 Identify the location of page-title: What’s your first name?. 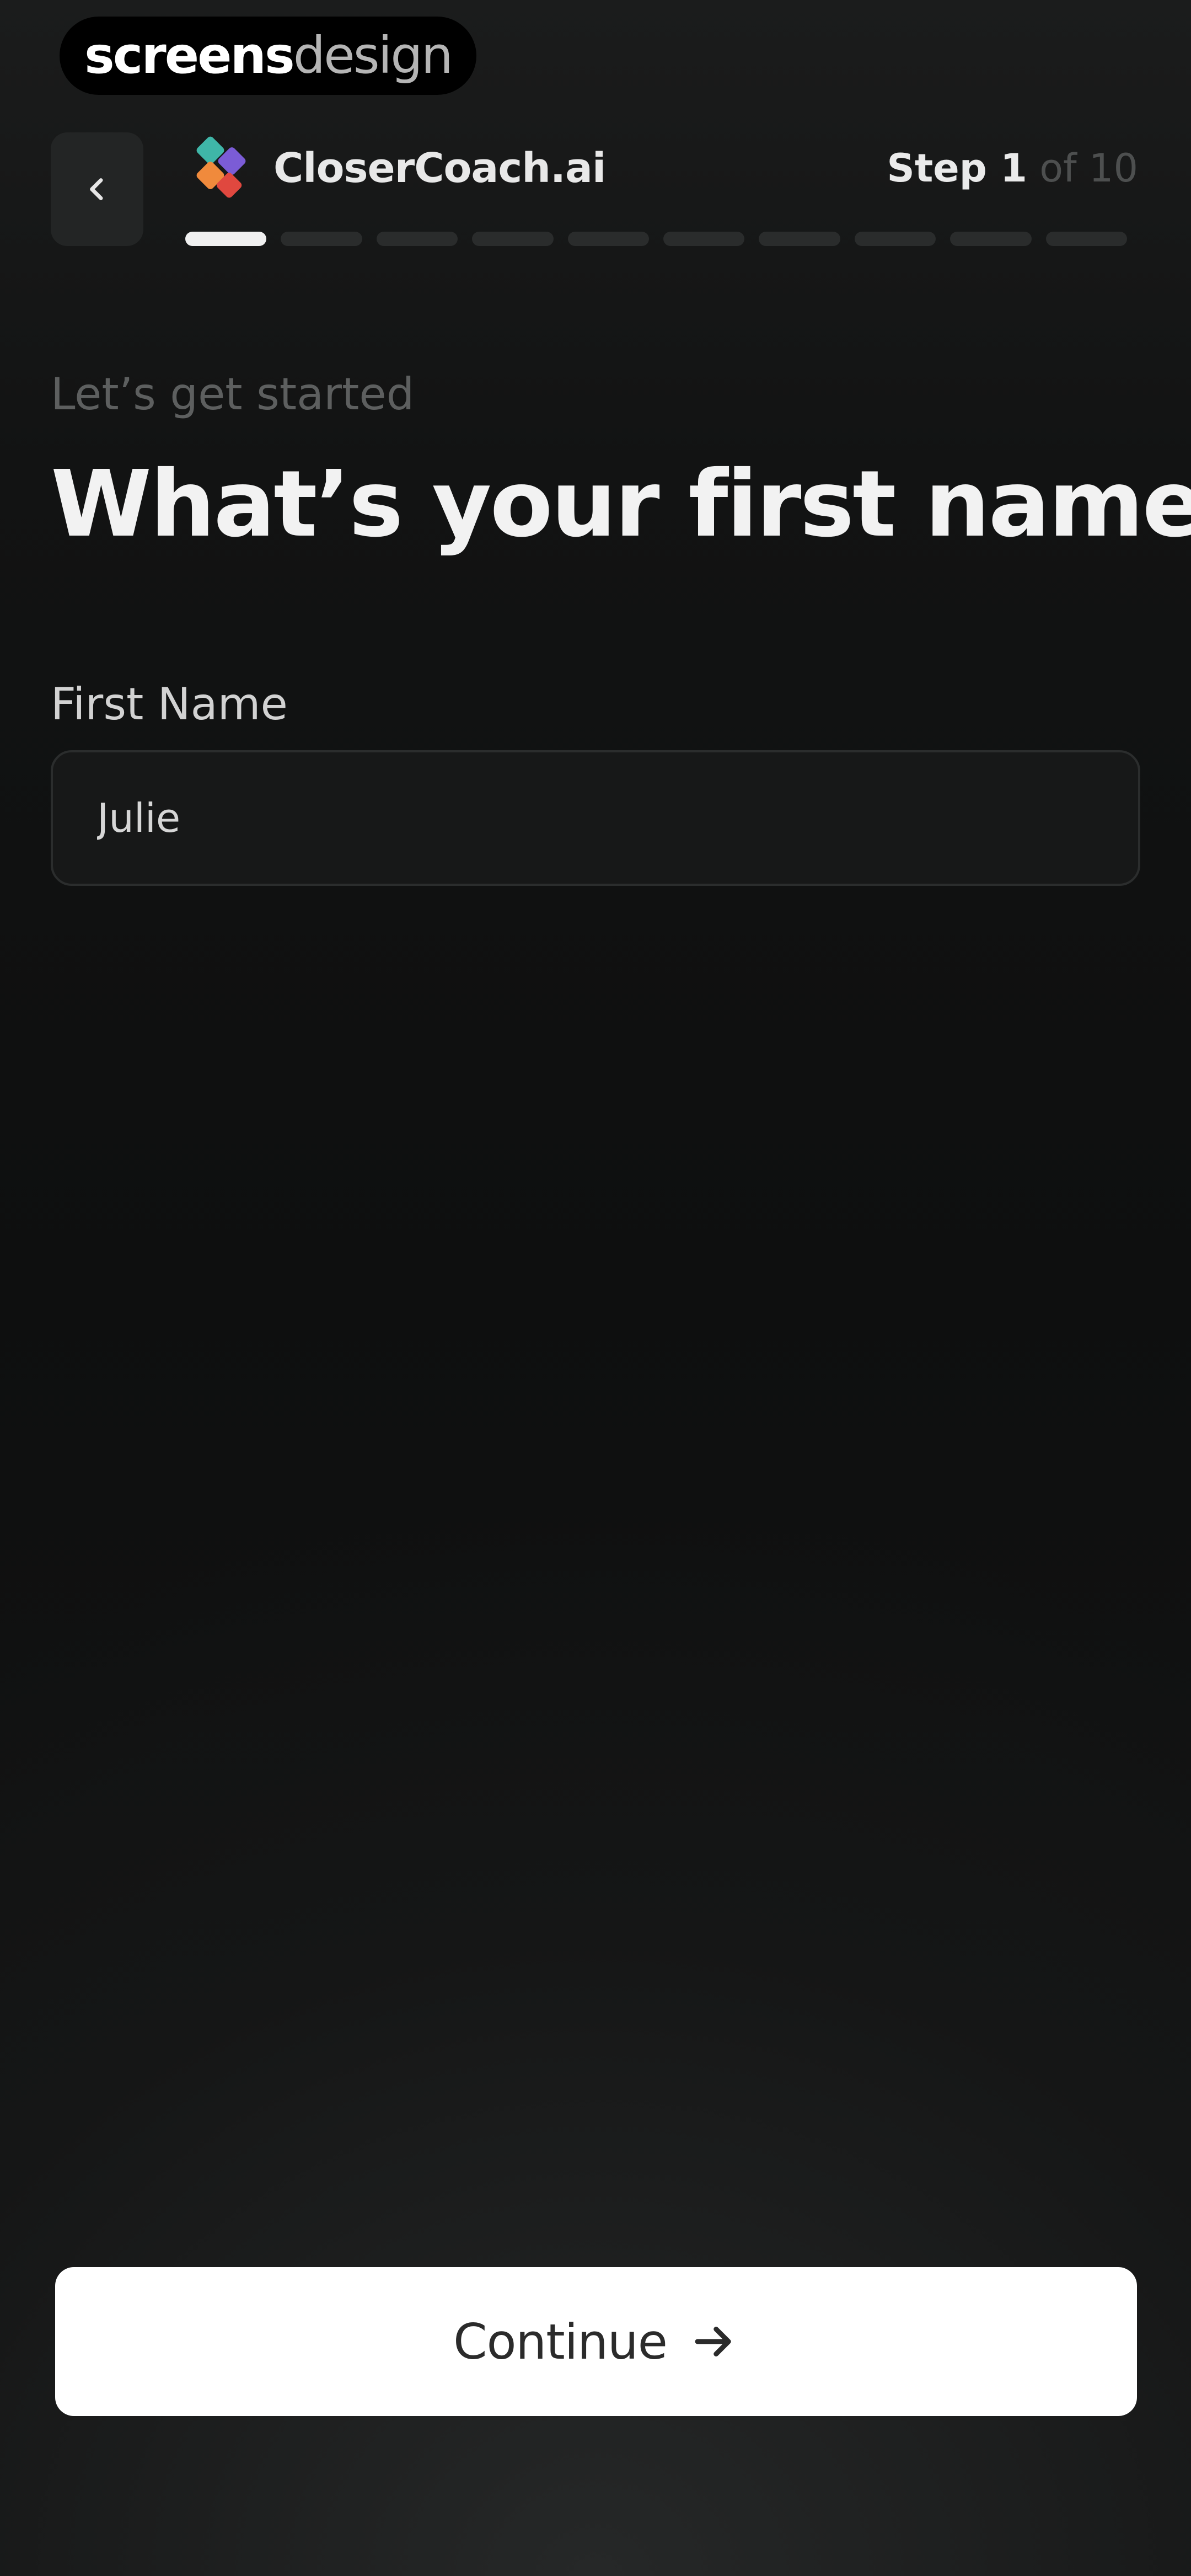
(621, 504).